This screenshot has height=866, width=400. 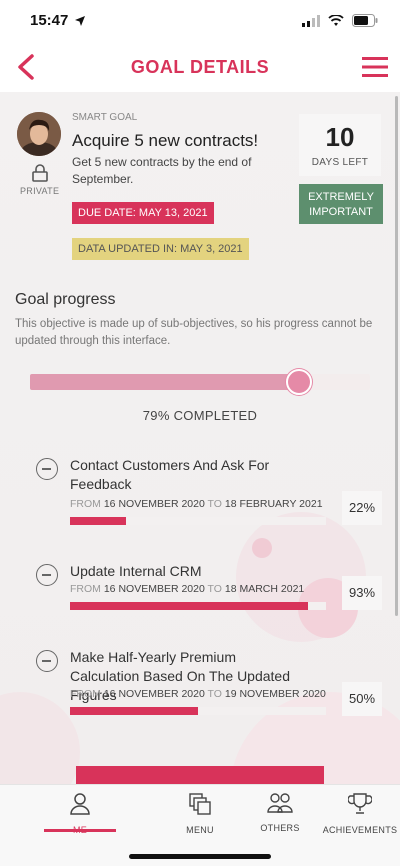 What do you see at coordinates (340, 162) in the screenshot?
I see `days-left-label: DAYS LEFT` at bounding box center [340, 162].